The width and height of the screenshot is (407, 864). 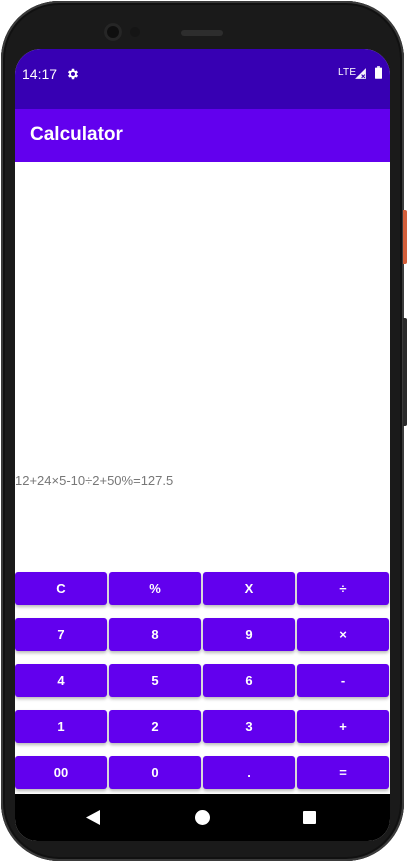 I want to click on power-button, so click(x=405, y=237).